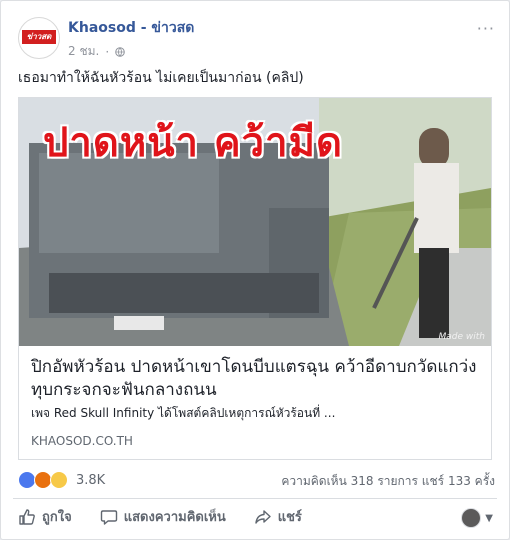  I want to click on more-options-icon: ···, so click(486, 28).